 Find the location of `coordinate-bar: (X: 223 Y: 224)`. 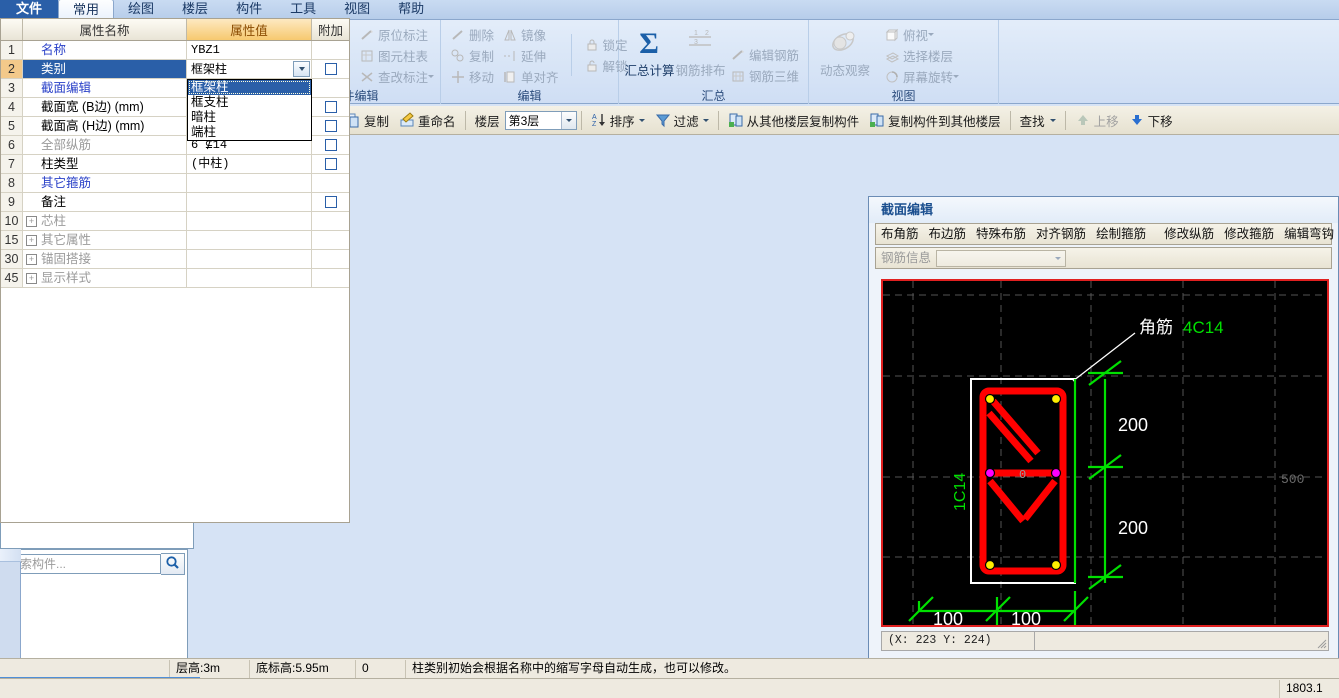

coordinate-bar: (X: 223 Y: 224) is located at coordinates (1105, 641).